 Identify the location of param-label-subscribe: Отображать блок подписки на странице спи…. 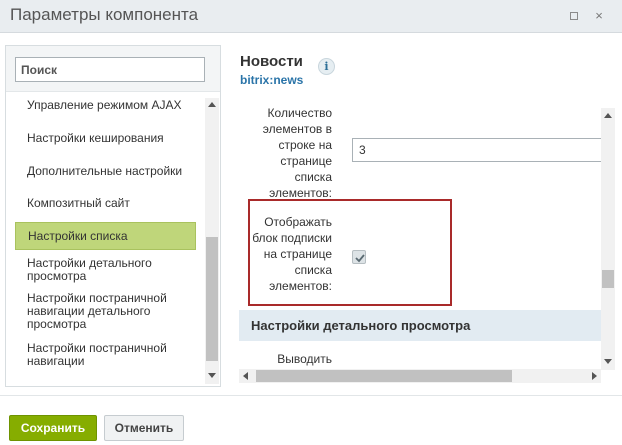
(292, 254).